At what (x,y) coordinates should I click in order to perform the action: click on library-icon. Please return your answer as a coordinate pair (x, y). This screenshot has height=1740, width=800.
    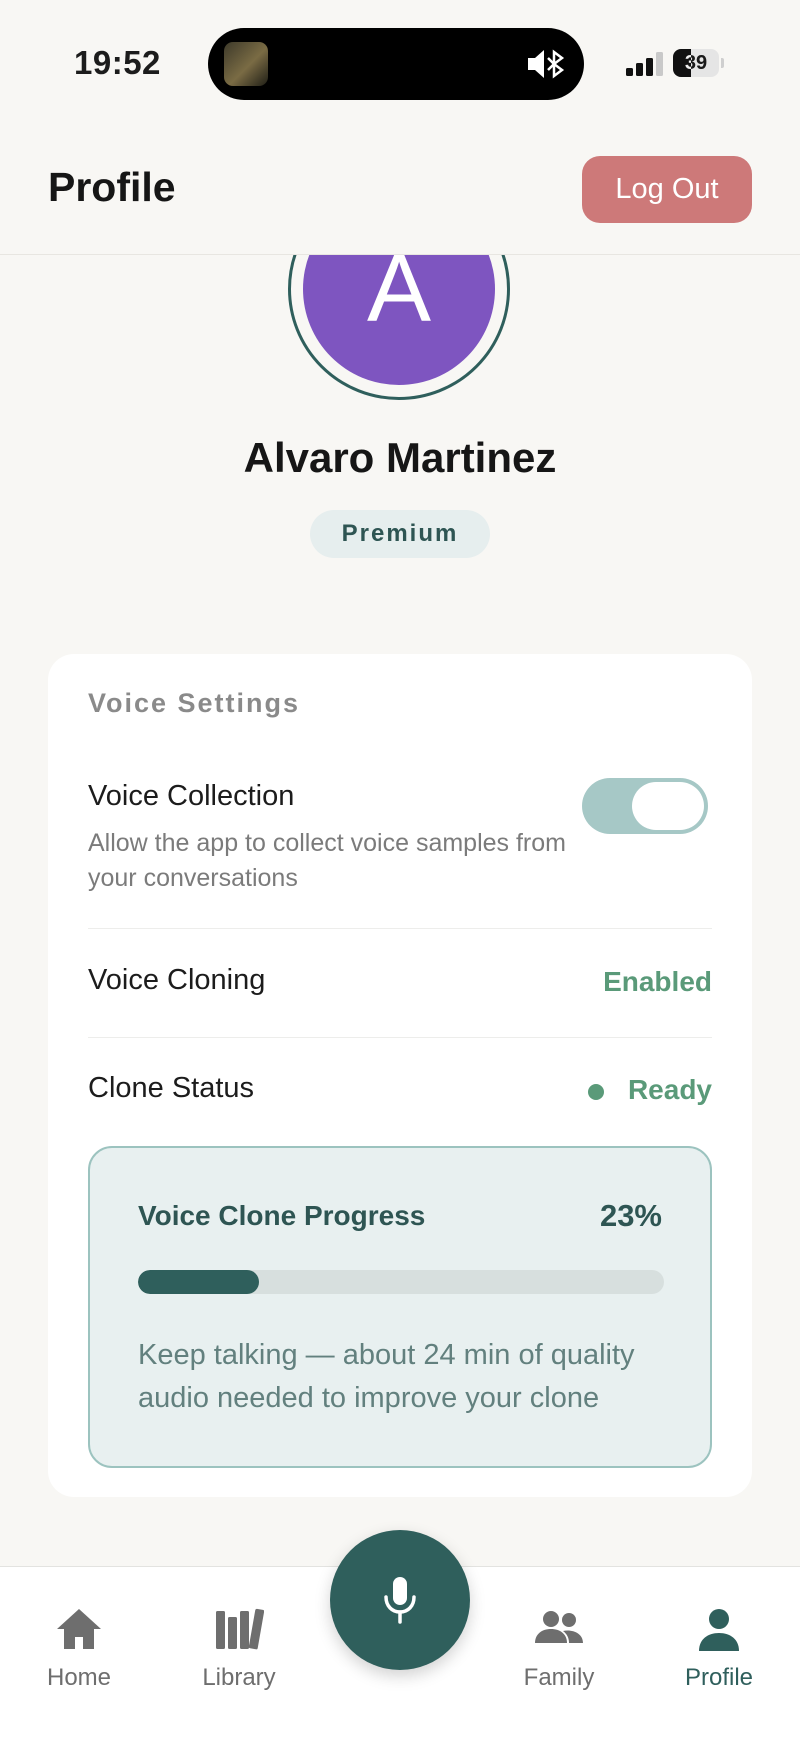
    Looking at the image, I should click on (240, 1629).